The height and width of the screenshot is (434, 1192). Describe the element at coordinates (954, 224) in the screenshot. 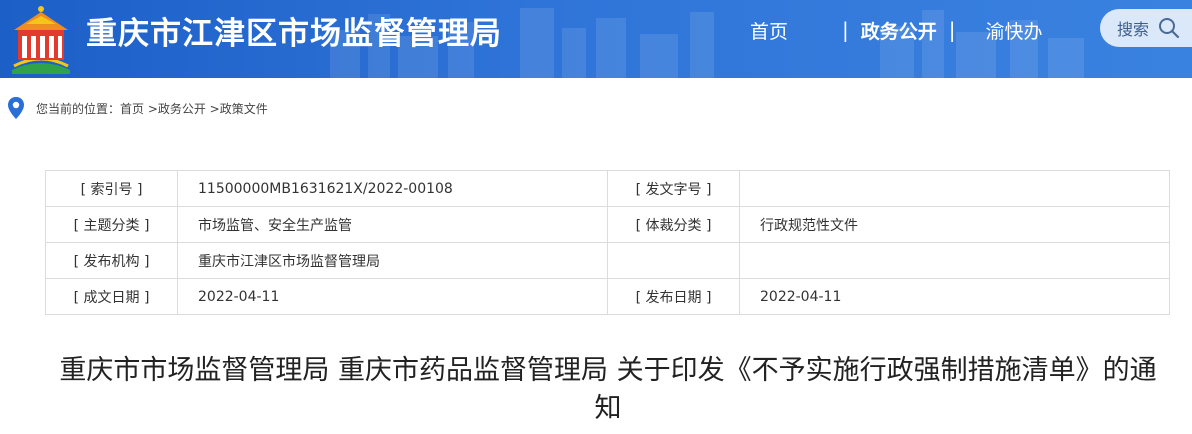

I see `info-value: 行政规范性文件` at that location.